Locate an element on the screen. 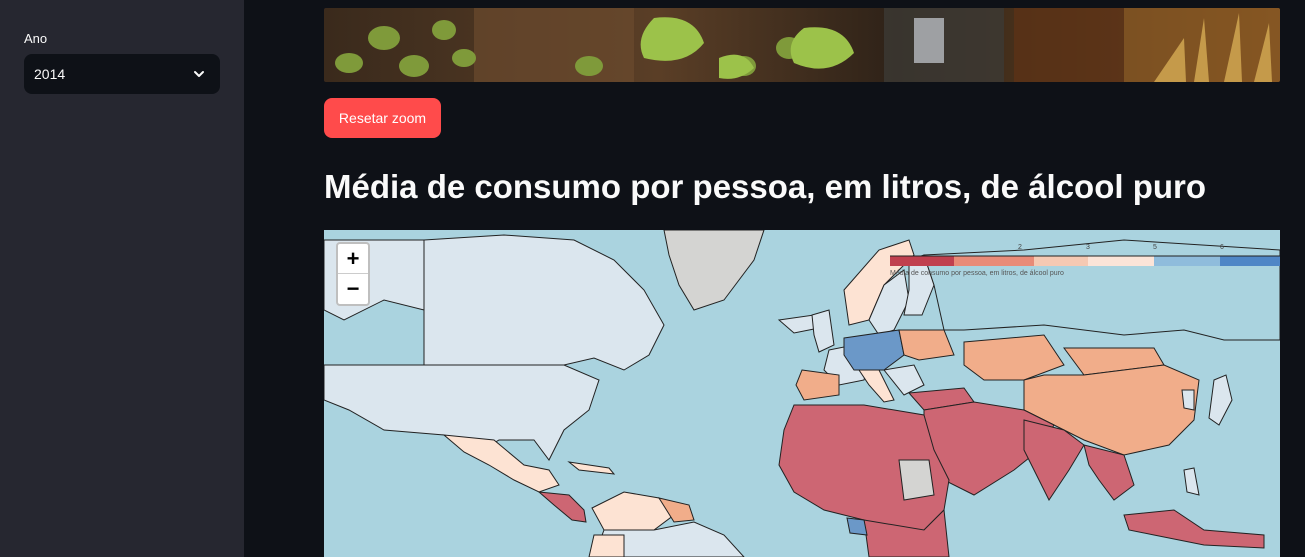  country-gabon is located at coordinates (857, 526).